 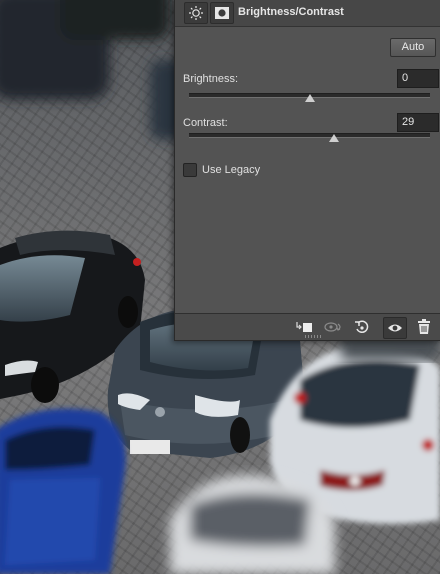 I want to click on brightness-slider-thumb, so click(x=309, y=98).